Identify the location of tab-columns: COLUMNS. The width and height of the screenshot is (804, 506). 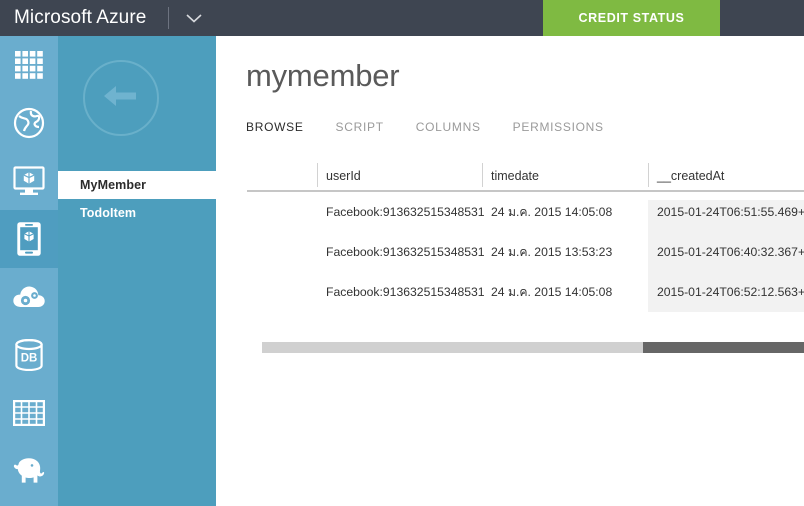
(448, 127).